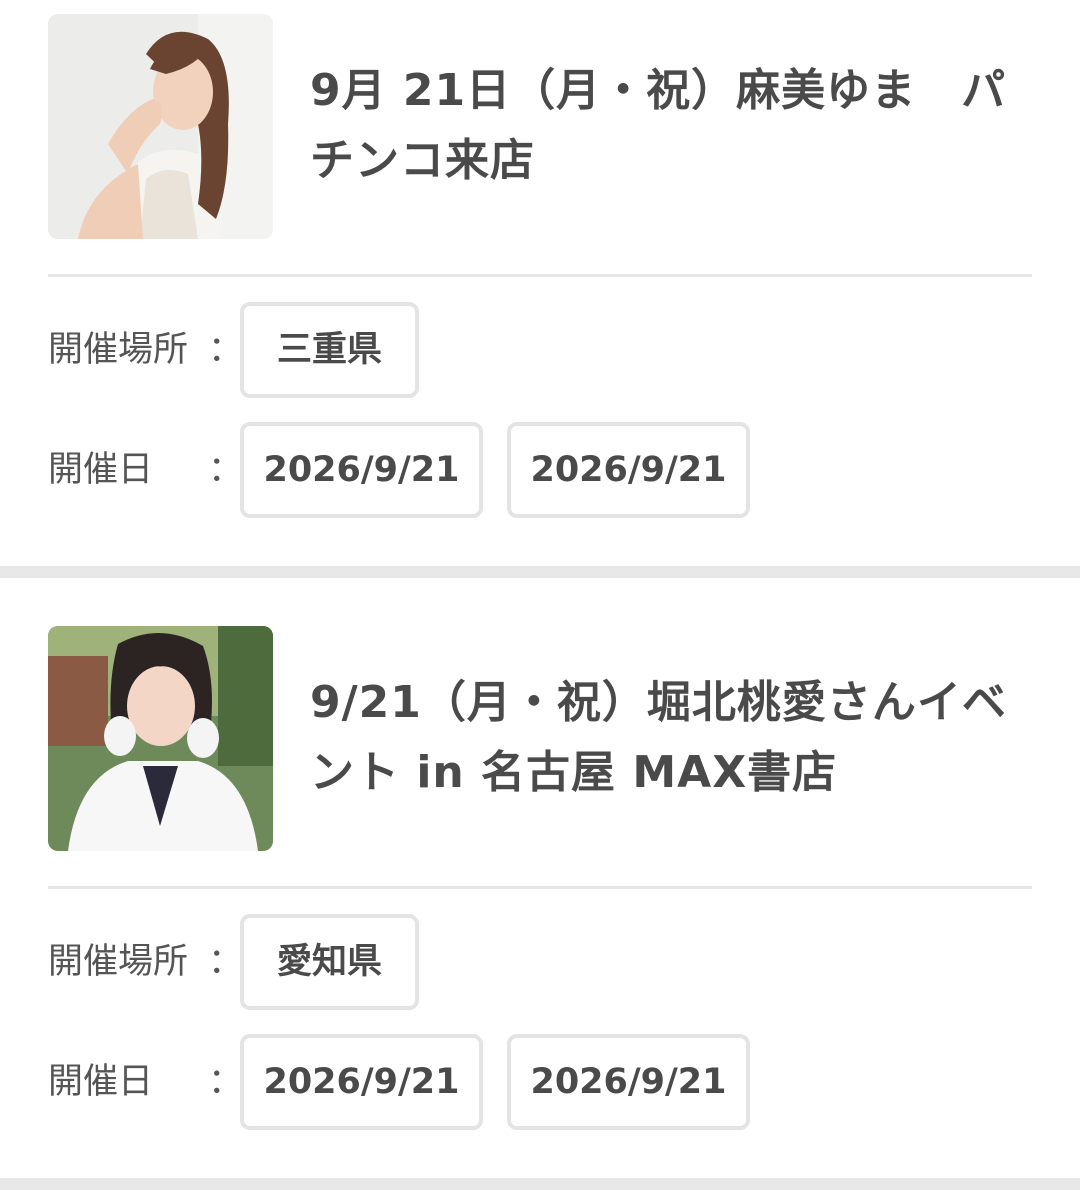 This screenshot has height=1190, width=1080. Describe the element at coordinates (540, 350) in the screenshot. I see `location-row: 開催場所 ： 三重県` at that location.